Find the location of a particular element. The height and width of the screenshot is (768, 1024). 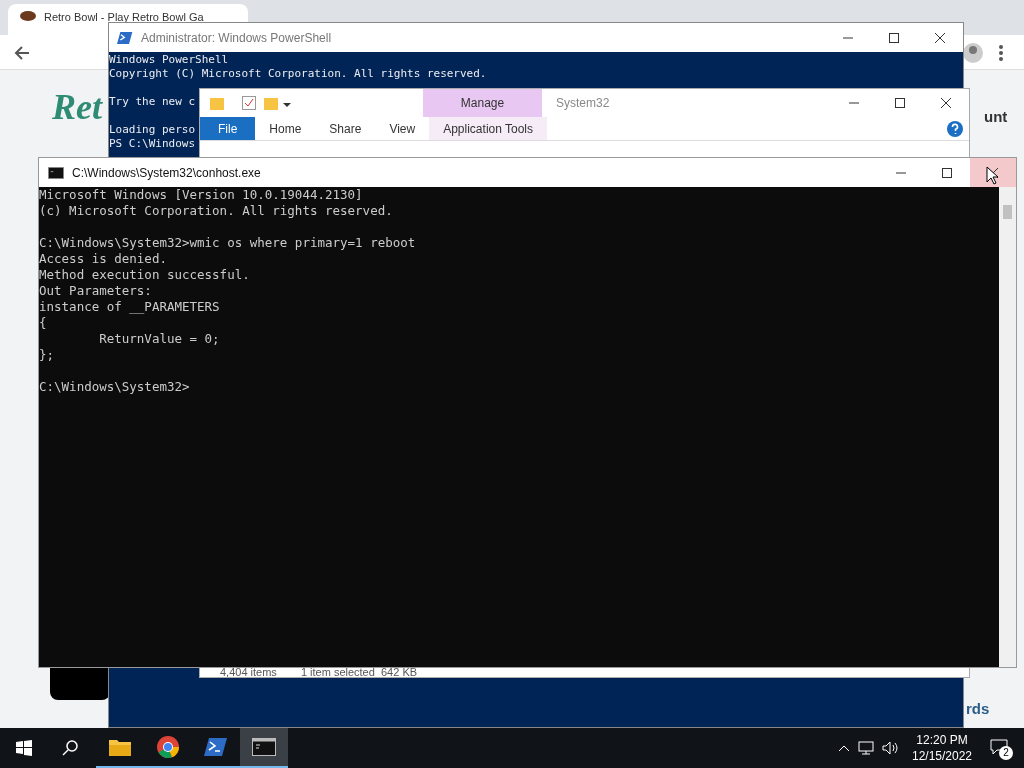

search-icon is located at coordinates (70, 748).